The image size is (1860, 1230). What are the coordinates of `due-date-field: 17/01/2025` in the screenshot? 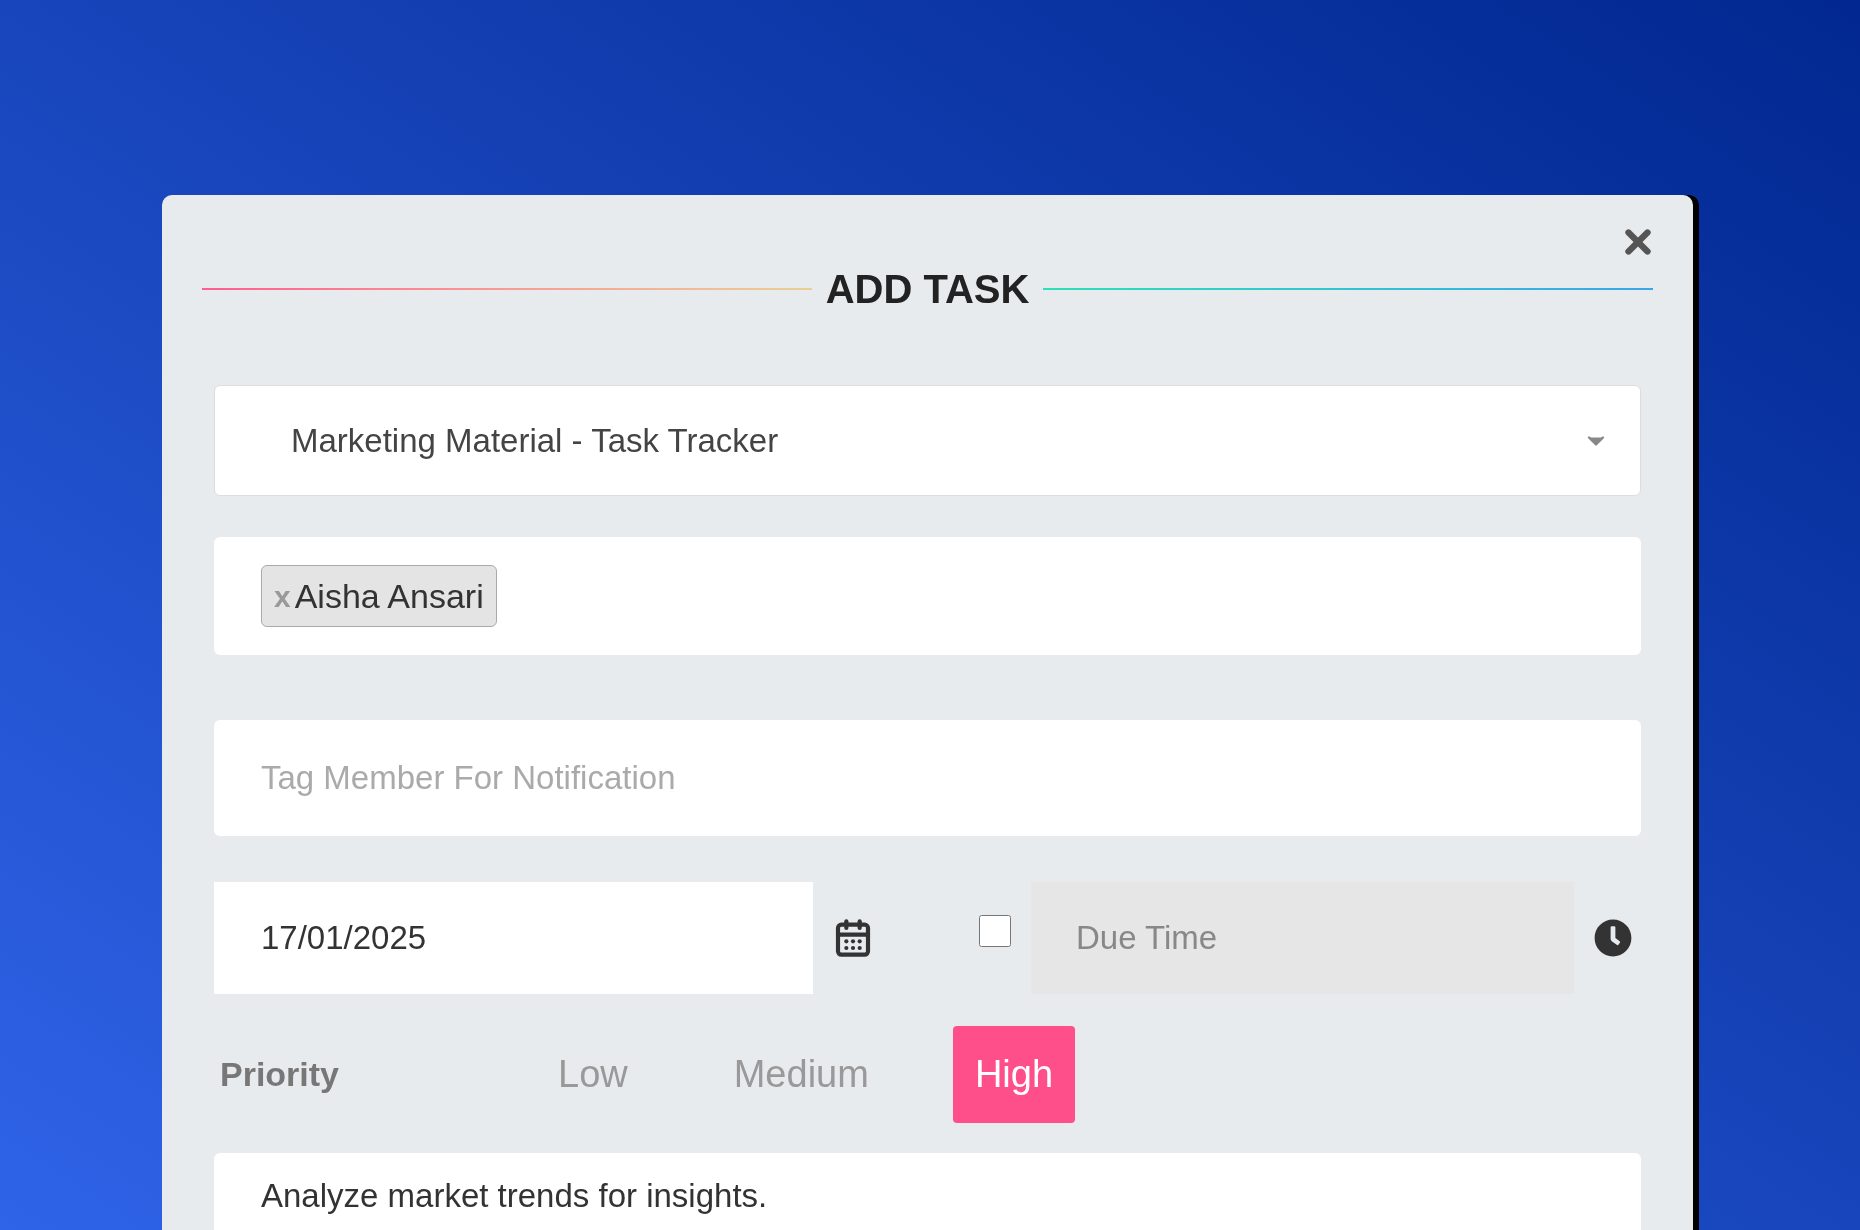 It's located at (513, 938).